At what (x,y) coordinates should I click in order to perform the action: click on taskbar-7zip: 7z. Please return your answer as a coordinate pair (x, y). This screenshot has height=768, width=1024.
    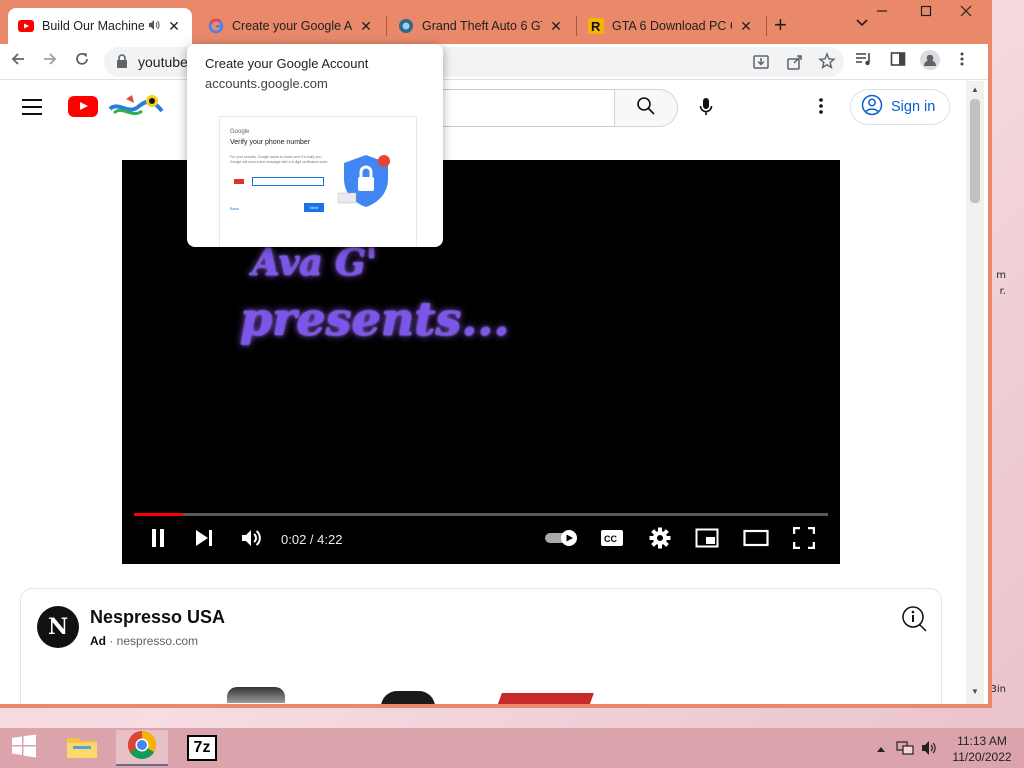
    Looking at the image, I should click on (202, 748).